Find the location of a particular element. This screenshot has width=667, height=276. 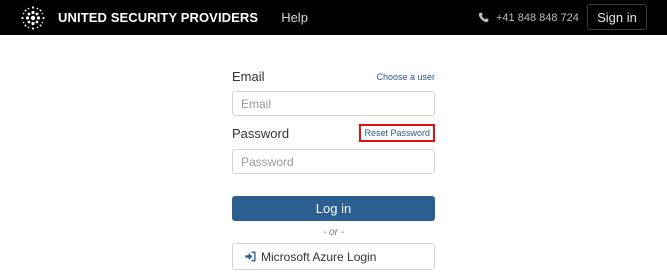

password-label-row: Password Reset Password is located at coordinates (333, 133).